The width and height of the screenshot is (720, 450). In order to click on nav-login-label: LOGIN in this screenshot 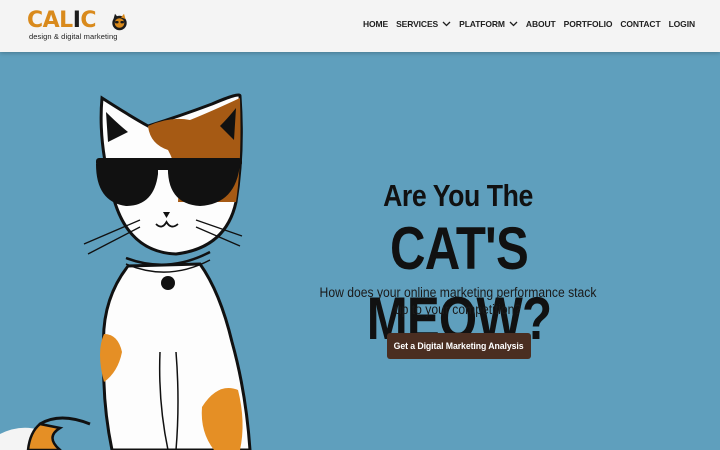, I will do `click(682, 24)`.